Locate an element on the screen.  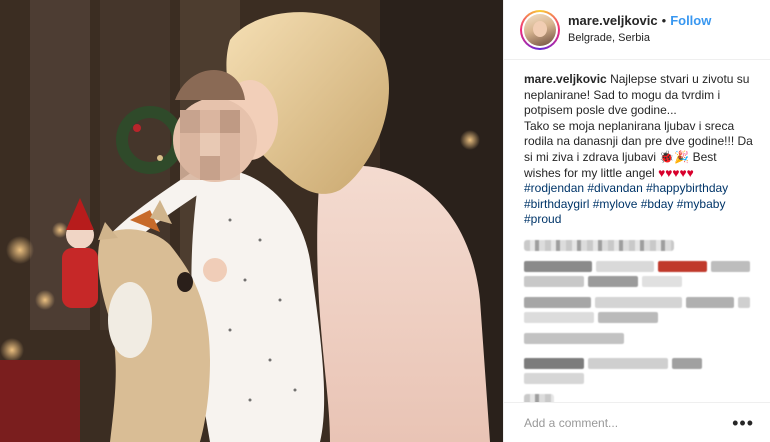
caption-emoji: 🐞🎉 is located at coordinates (674, 156).